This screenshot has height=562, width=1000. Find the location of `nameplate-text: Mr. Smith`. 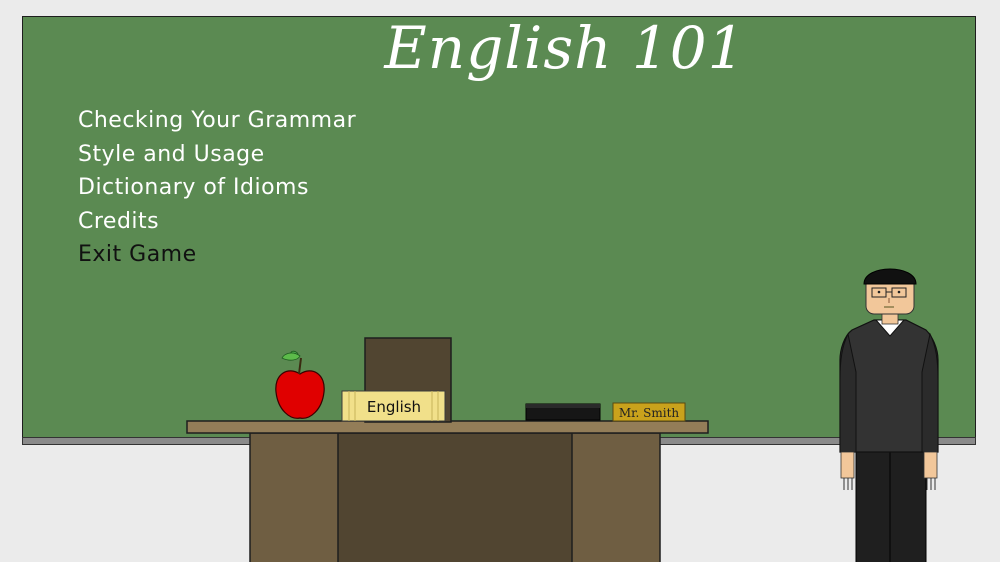

nameplate-text: Mr. Smith is located at coordinates (649, 413).